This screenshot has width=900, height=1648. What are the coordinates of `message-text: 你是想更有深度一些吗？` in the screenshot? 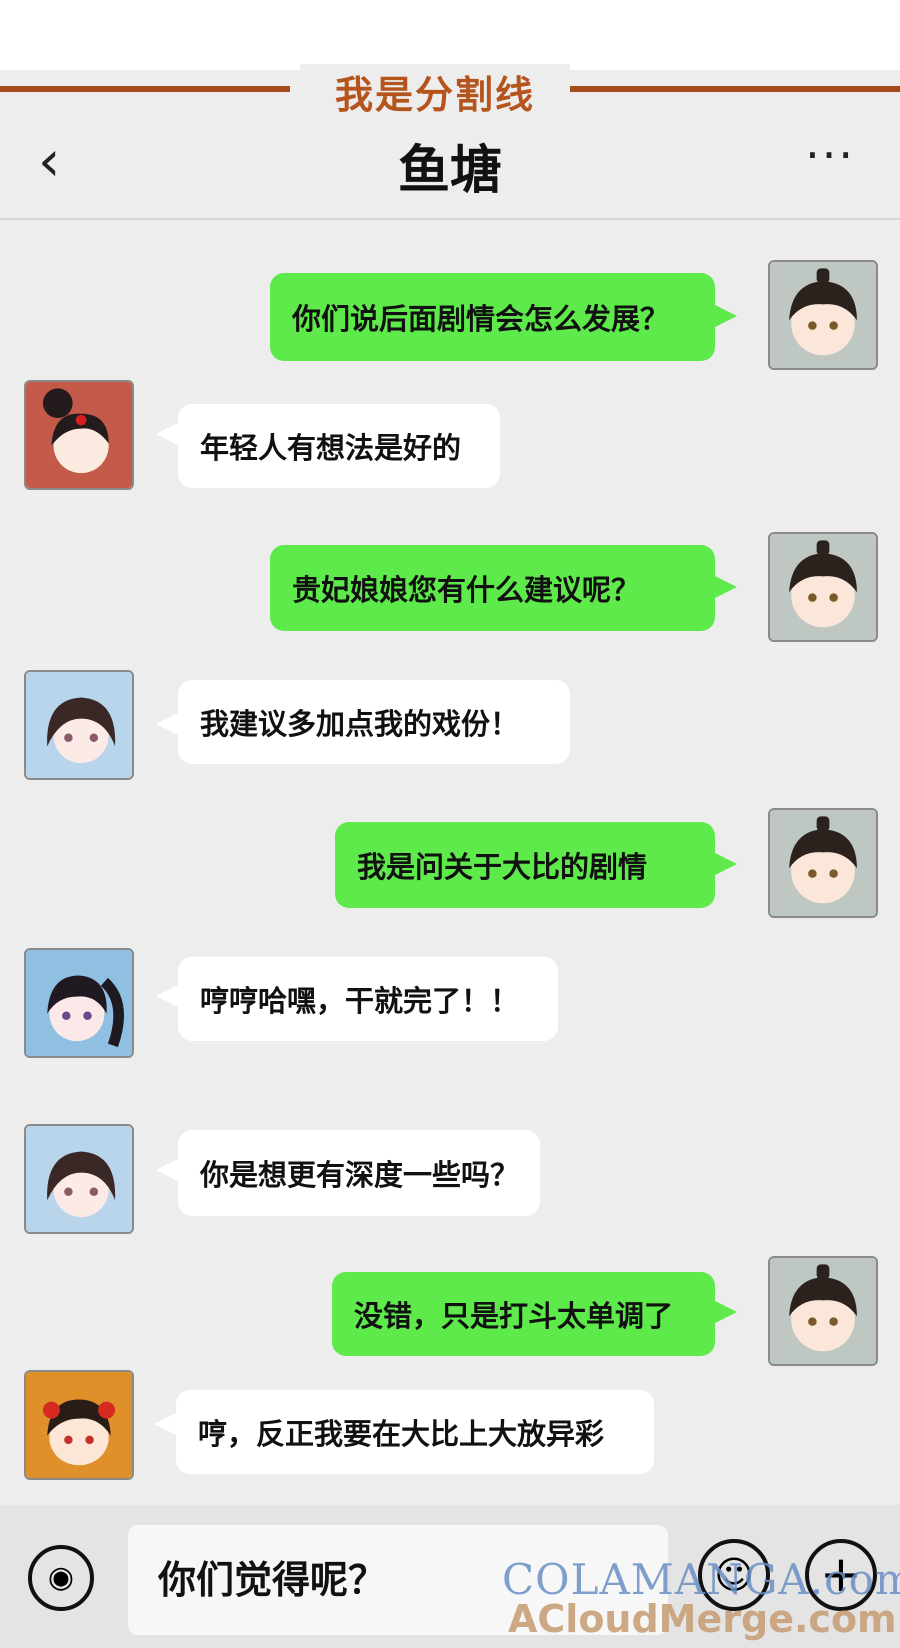 It's located at (360, 1175).